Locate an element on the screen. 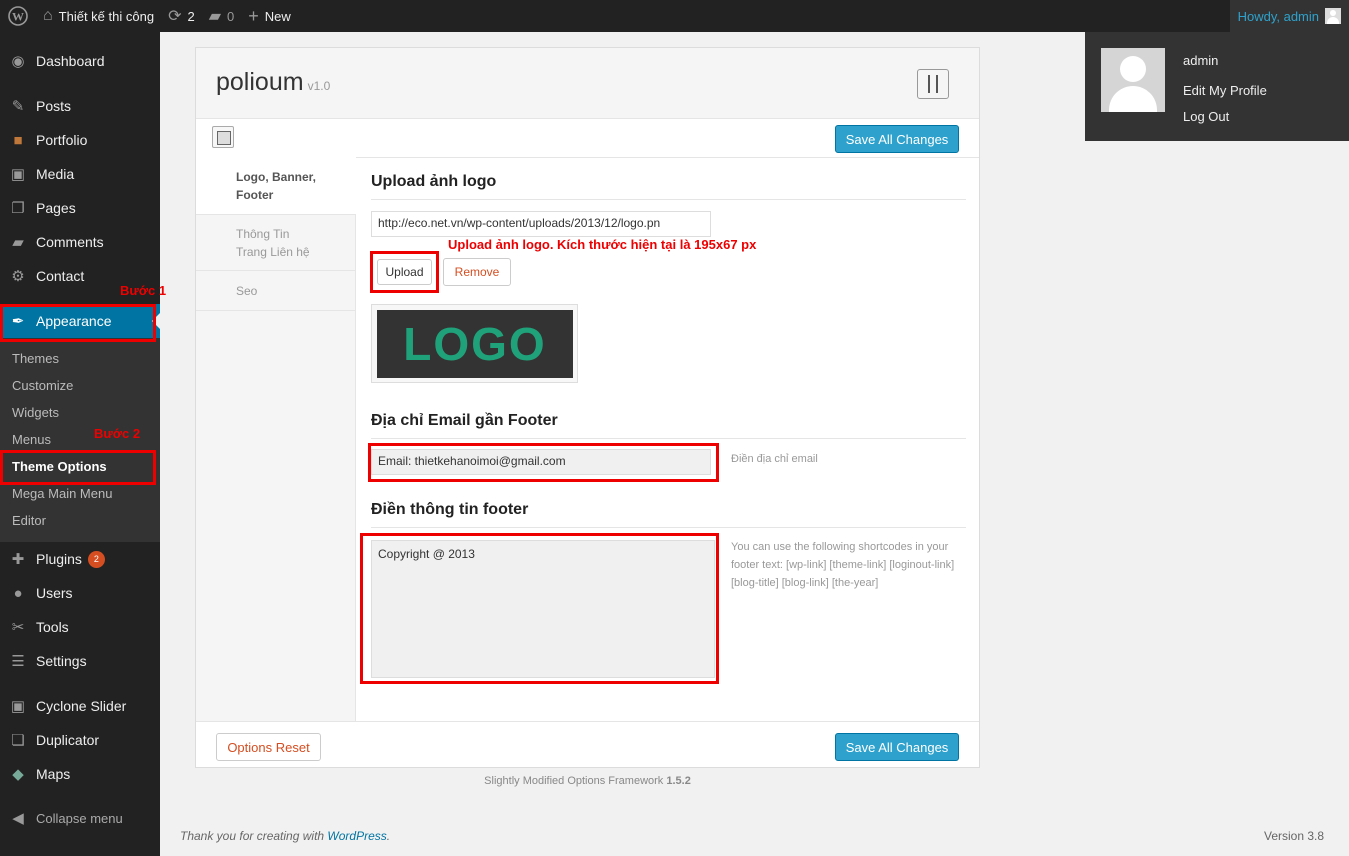  sidebar-item-tools: ✂ Tools is located at coordinates (80, 627).